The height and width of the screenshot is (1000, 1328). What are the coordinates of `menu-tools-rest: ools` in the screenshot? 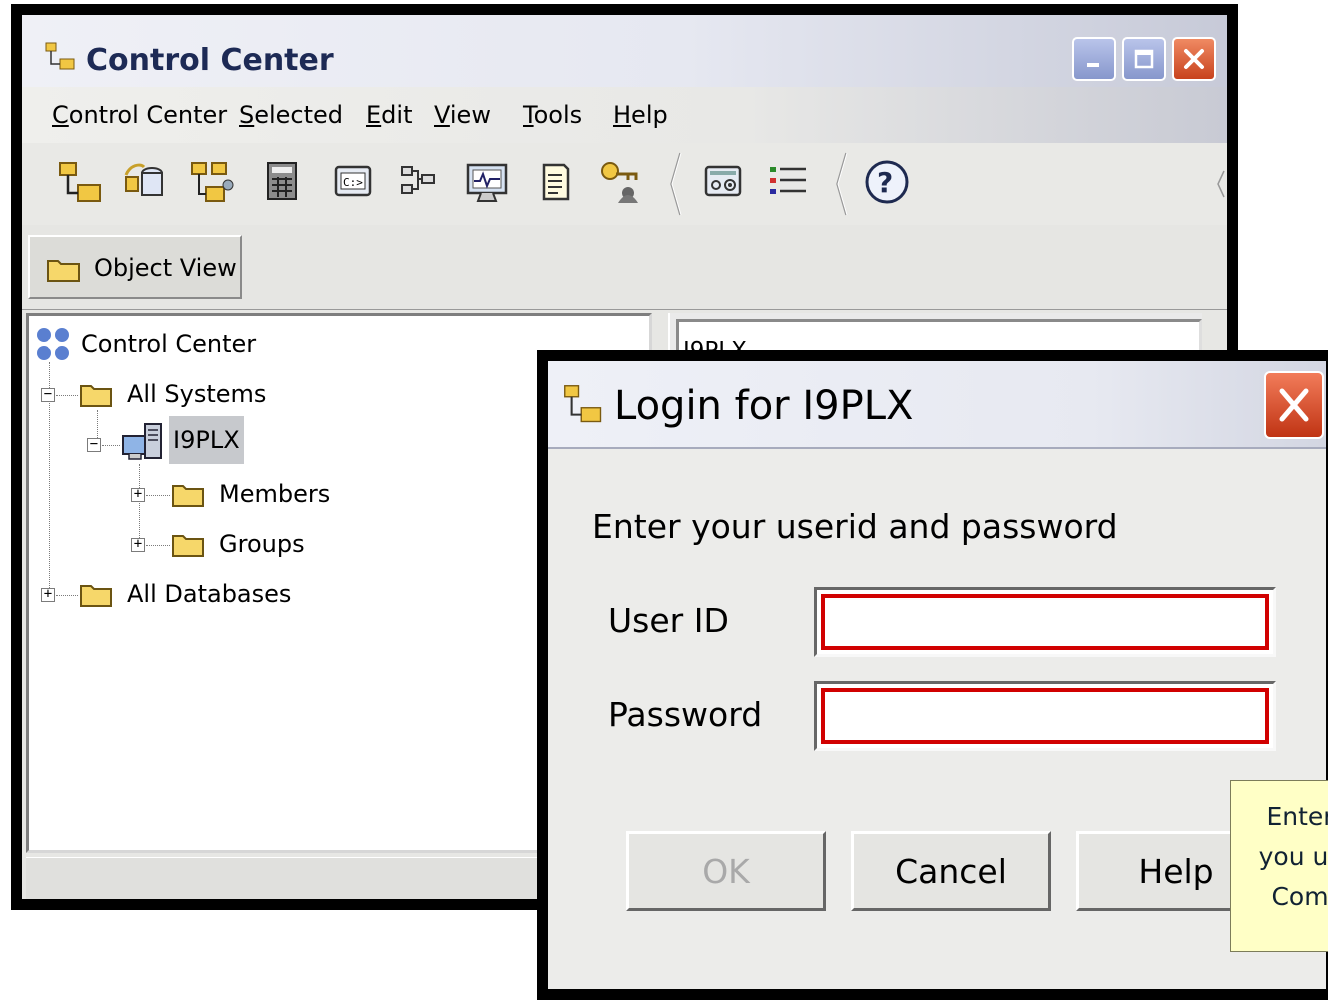 It's located at (558, 115).